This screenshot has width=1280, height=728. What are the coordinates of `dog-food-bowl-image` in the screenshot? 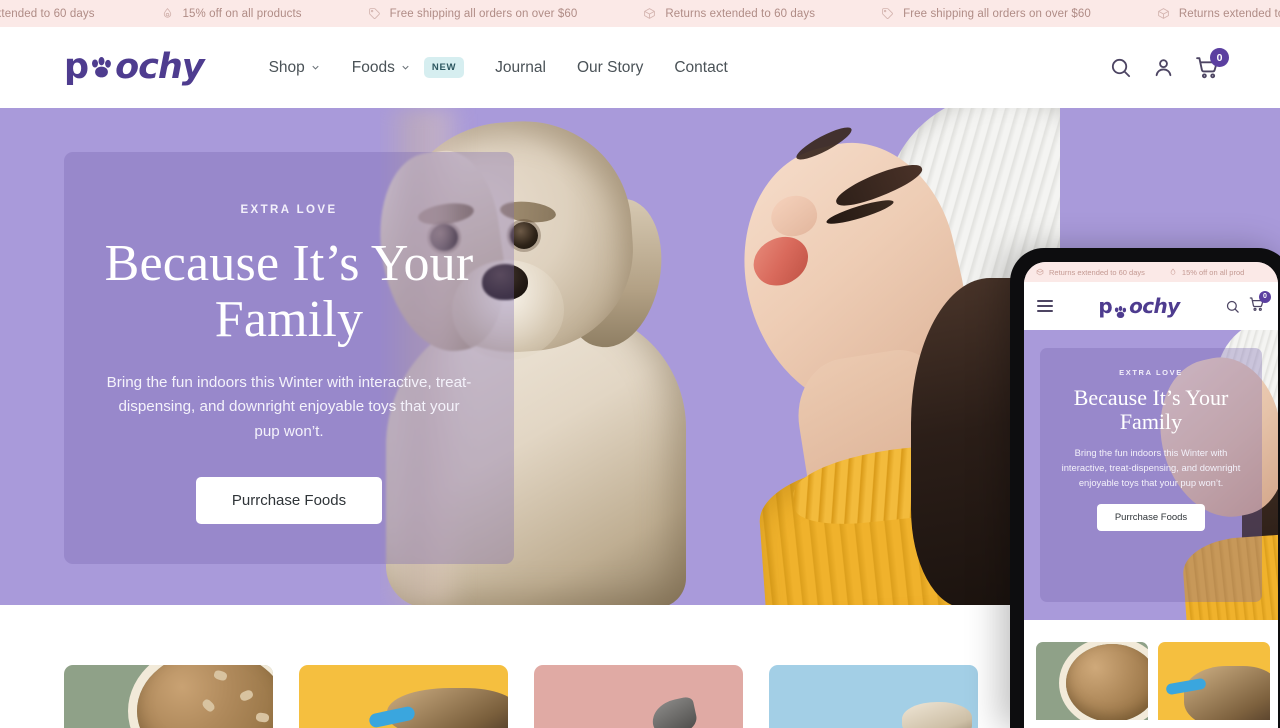 It's located at (1107, 682).